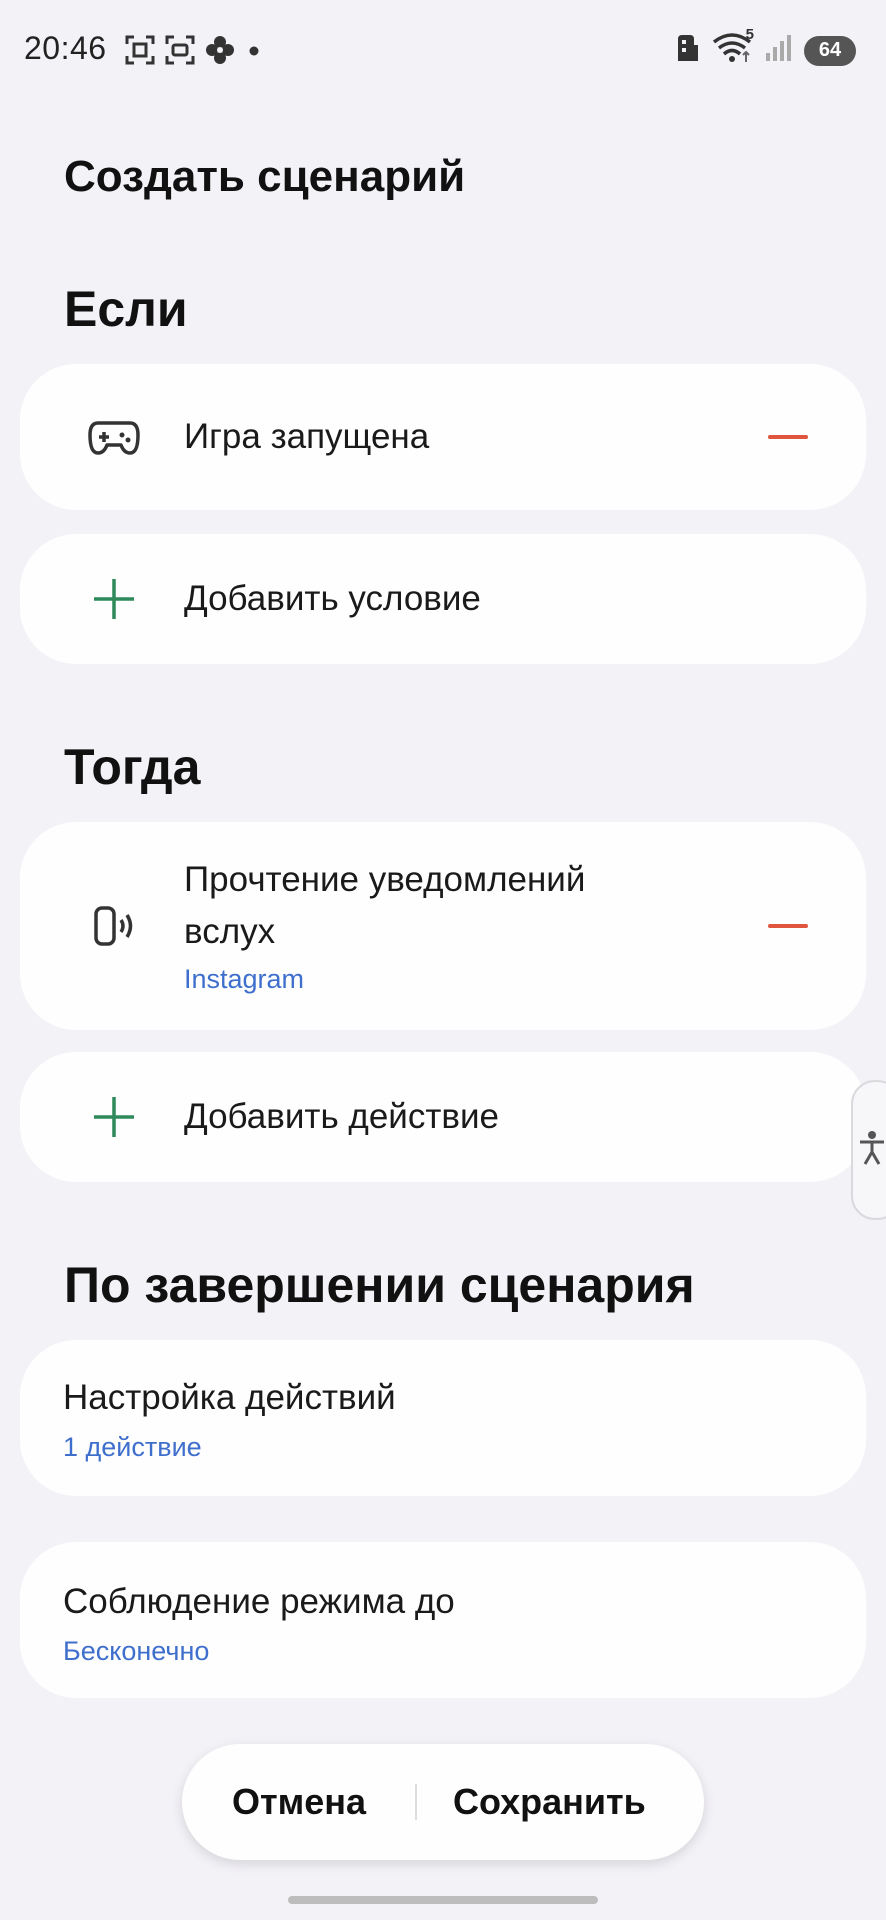  I want to click on add-condition-label: Добавить условие, so click(332, 598).